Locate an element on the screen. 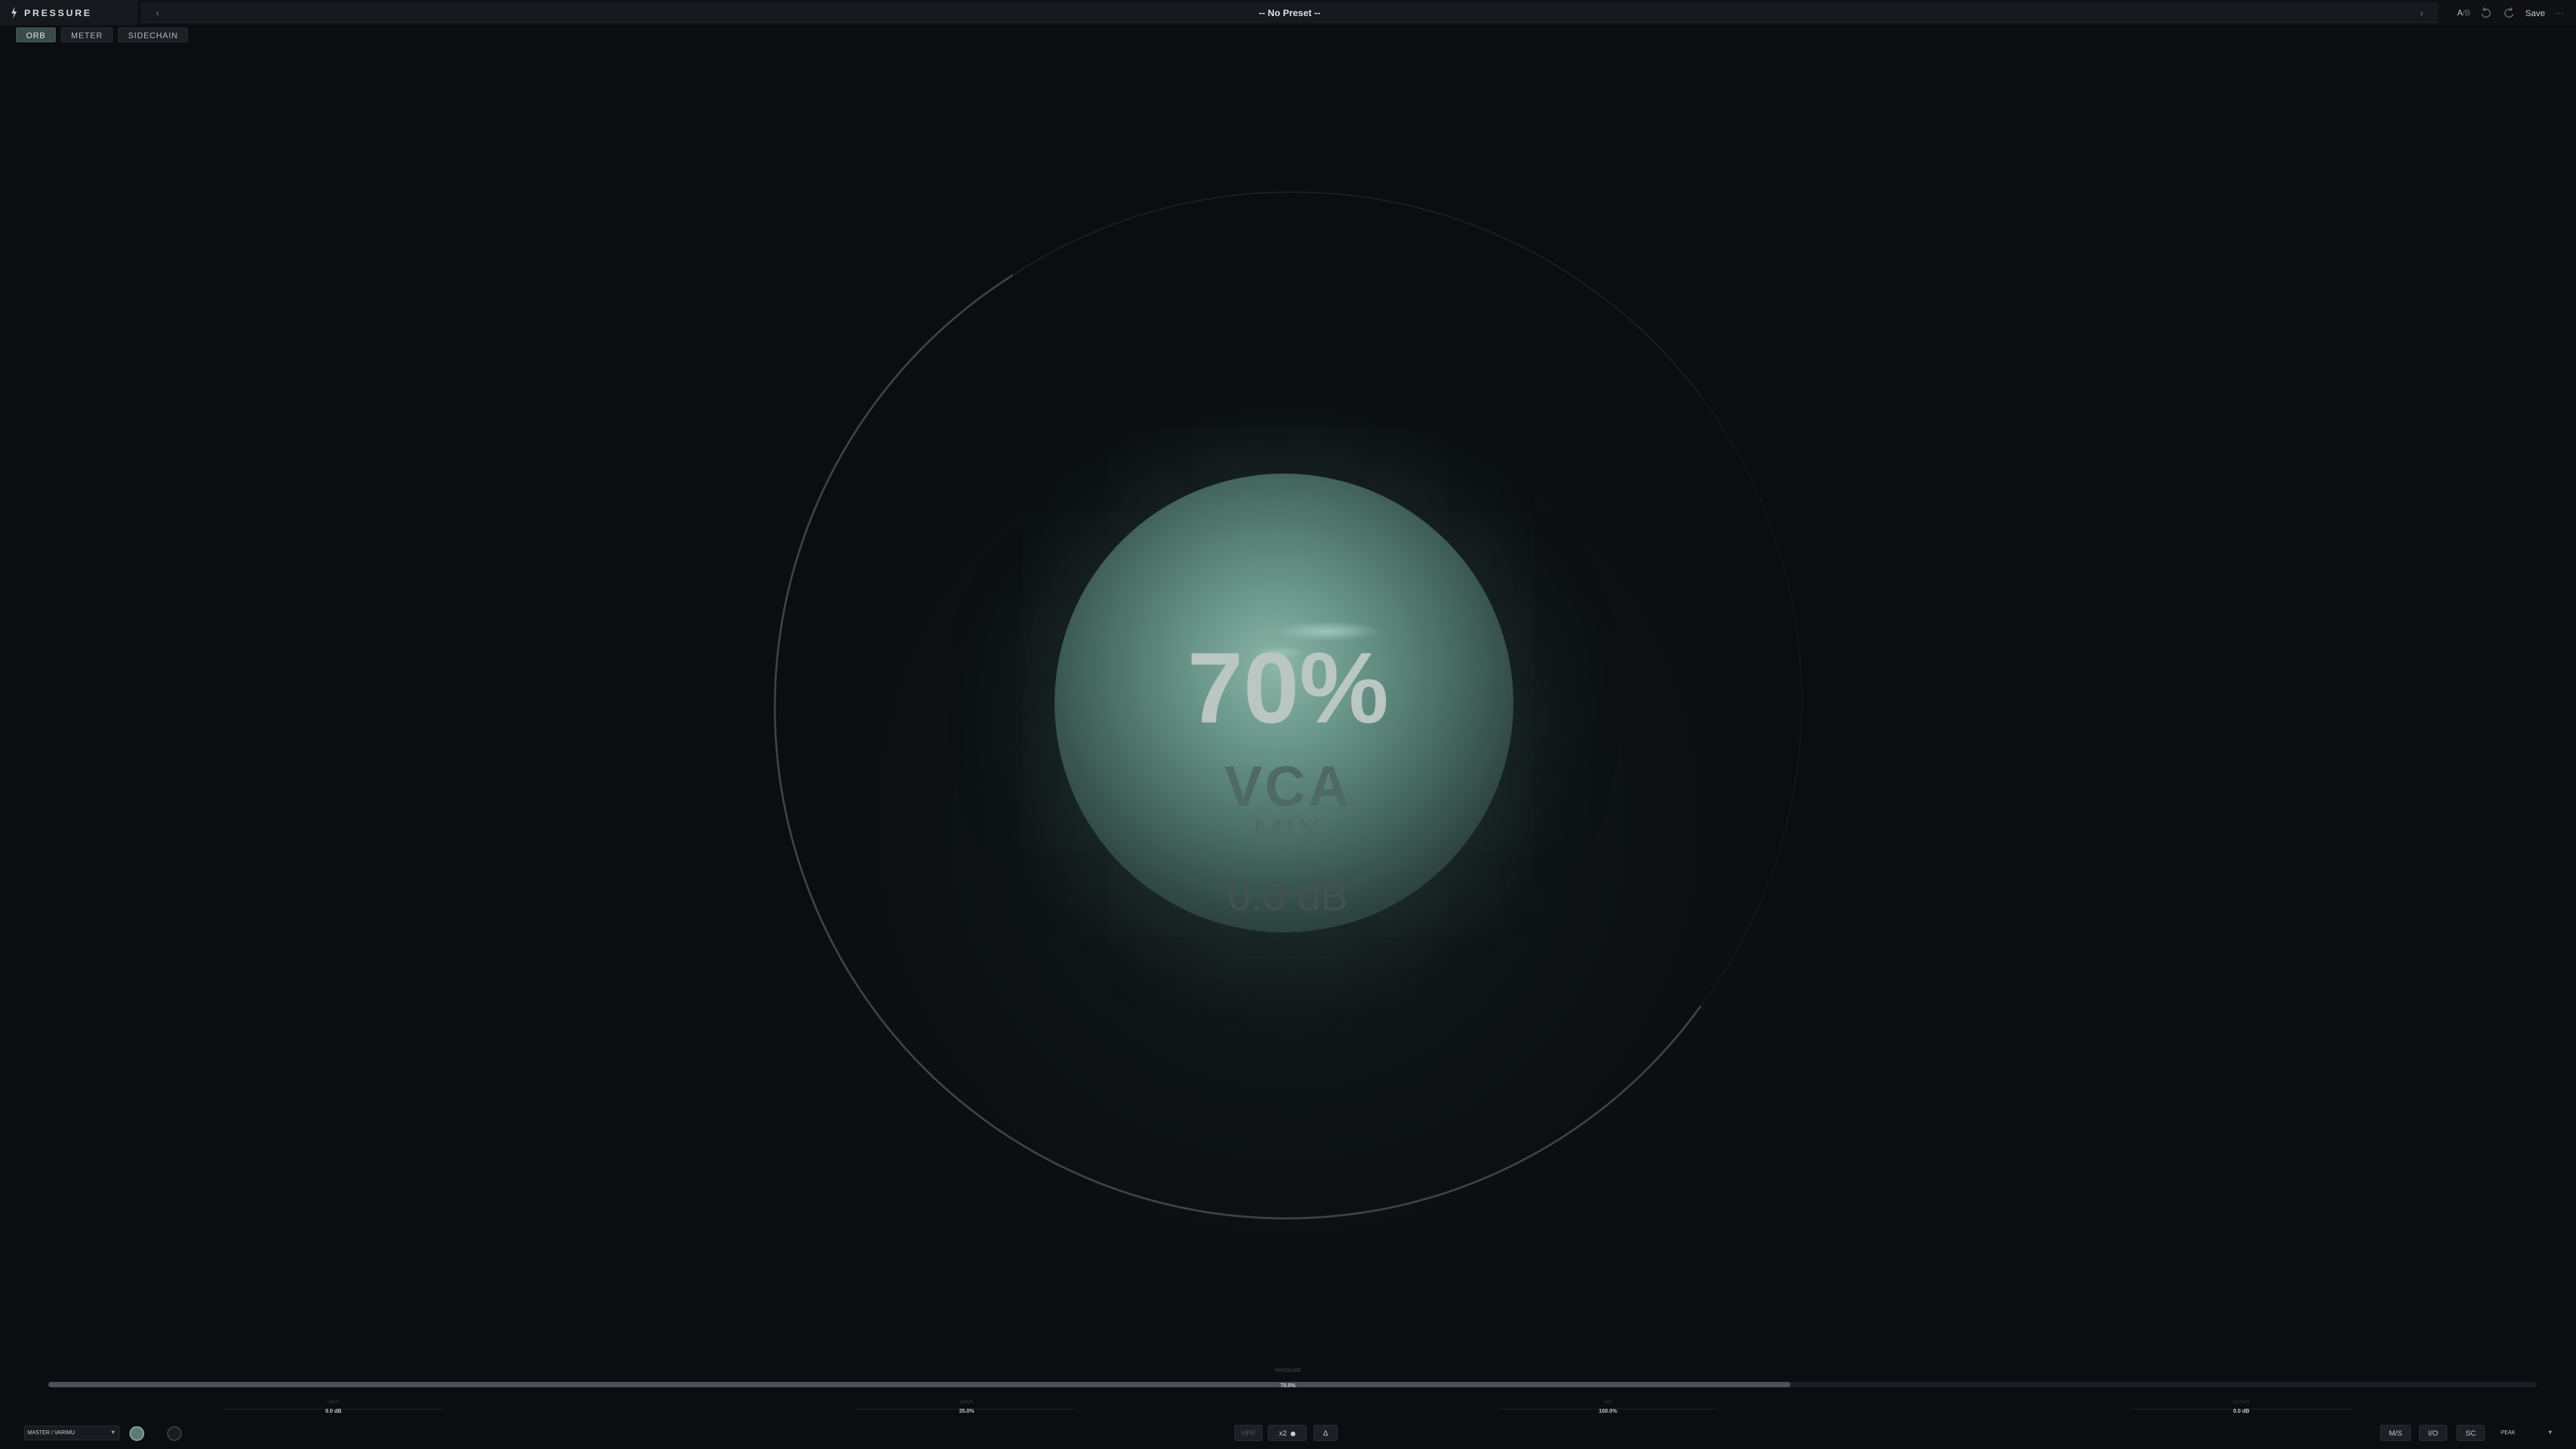  orb-mode: VCA is located at coordinates (1288, 786).